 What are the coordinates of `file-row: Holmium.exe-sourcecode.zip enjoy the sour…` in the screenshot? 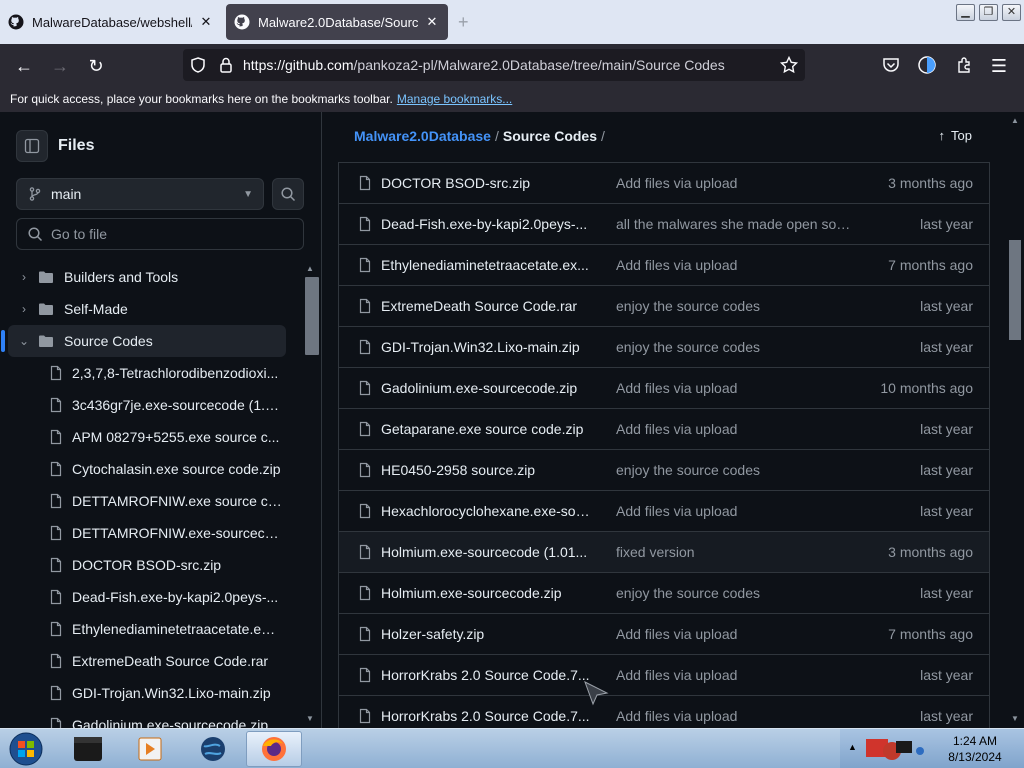 It's located at (664, 592).